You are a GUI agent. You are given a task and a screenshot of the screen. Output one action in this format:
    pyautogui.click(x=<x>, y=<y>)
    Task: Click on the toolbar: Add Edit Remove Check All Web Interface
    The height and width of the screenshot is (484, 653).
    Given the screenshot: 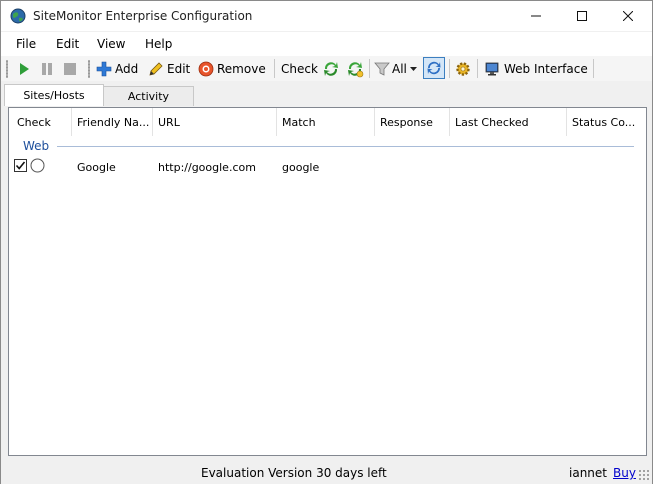 What is the action you would take?
    pyautogui.click(x=326, y=68)
    